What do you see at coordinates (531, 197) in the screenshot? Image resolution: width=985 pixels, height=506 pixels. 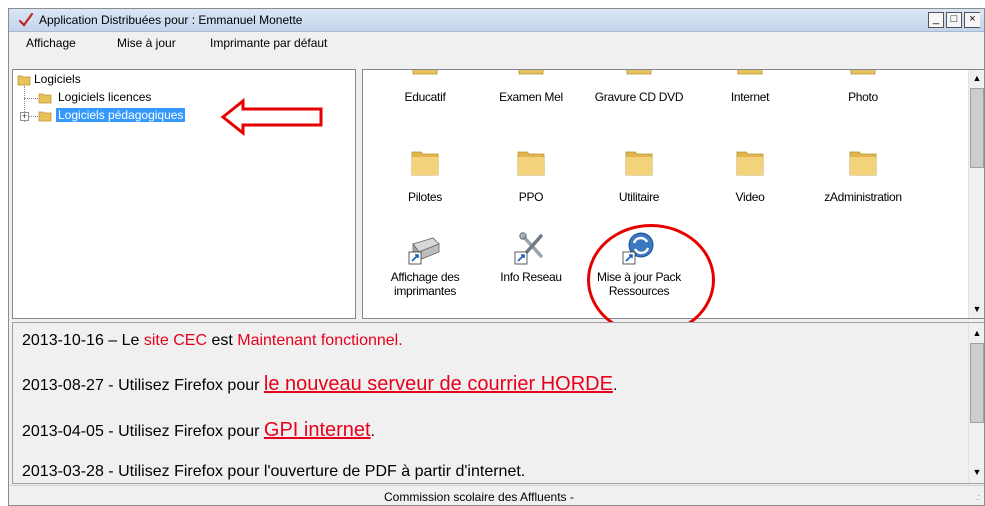 I see `folder-label: PPO` at bounding box center [531, 197].